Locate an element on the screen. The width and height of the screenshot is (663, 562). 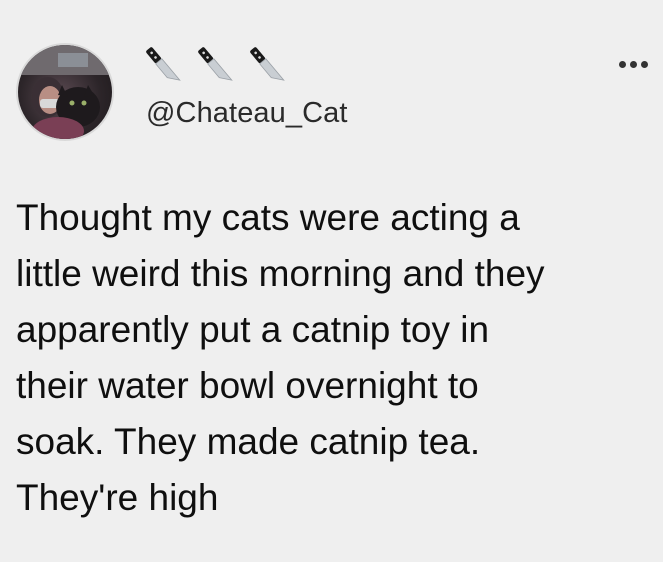
tweet-text-line: little weird this morning and they is located at coordinates (280, 273).